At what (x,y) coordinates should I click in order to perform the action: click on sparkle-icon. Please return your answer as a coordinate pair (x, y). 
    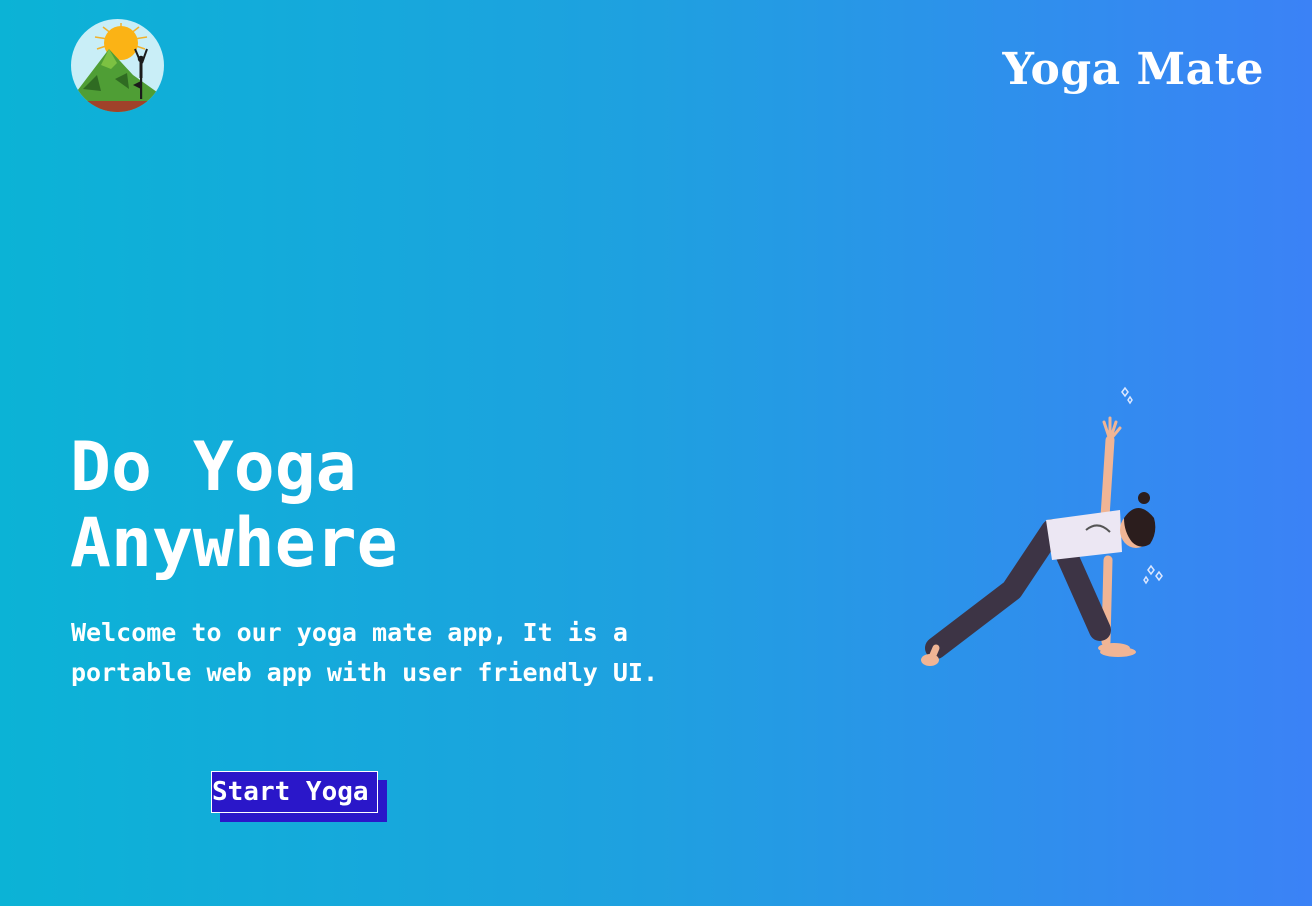
    Looking at the image, I should click on (1142, 485).